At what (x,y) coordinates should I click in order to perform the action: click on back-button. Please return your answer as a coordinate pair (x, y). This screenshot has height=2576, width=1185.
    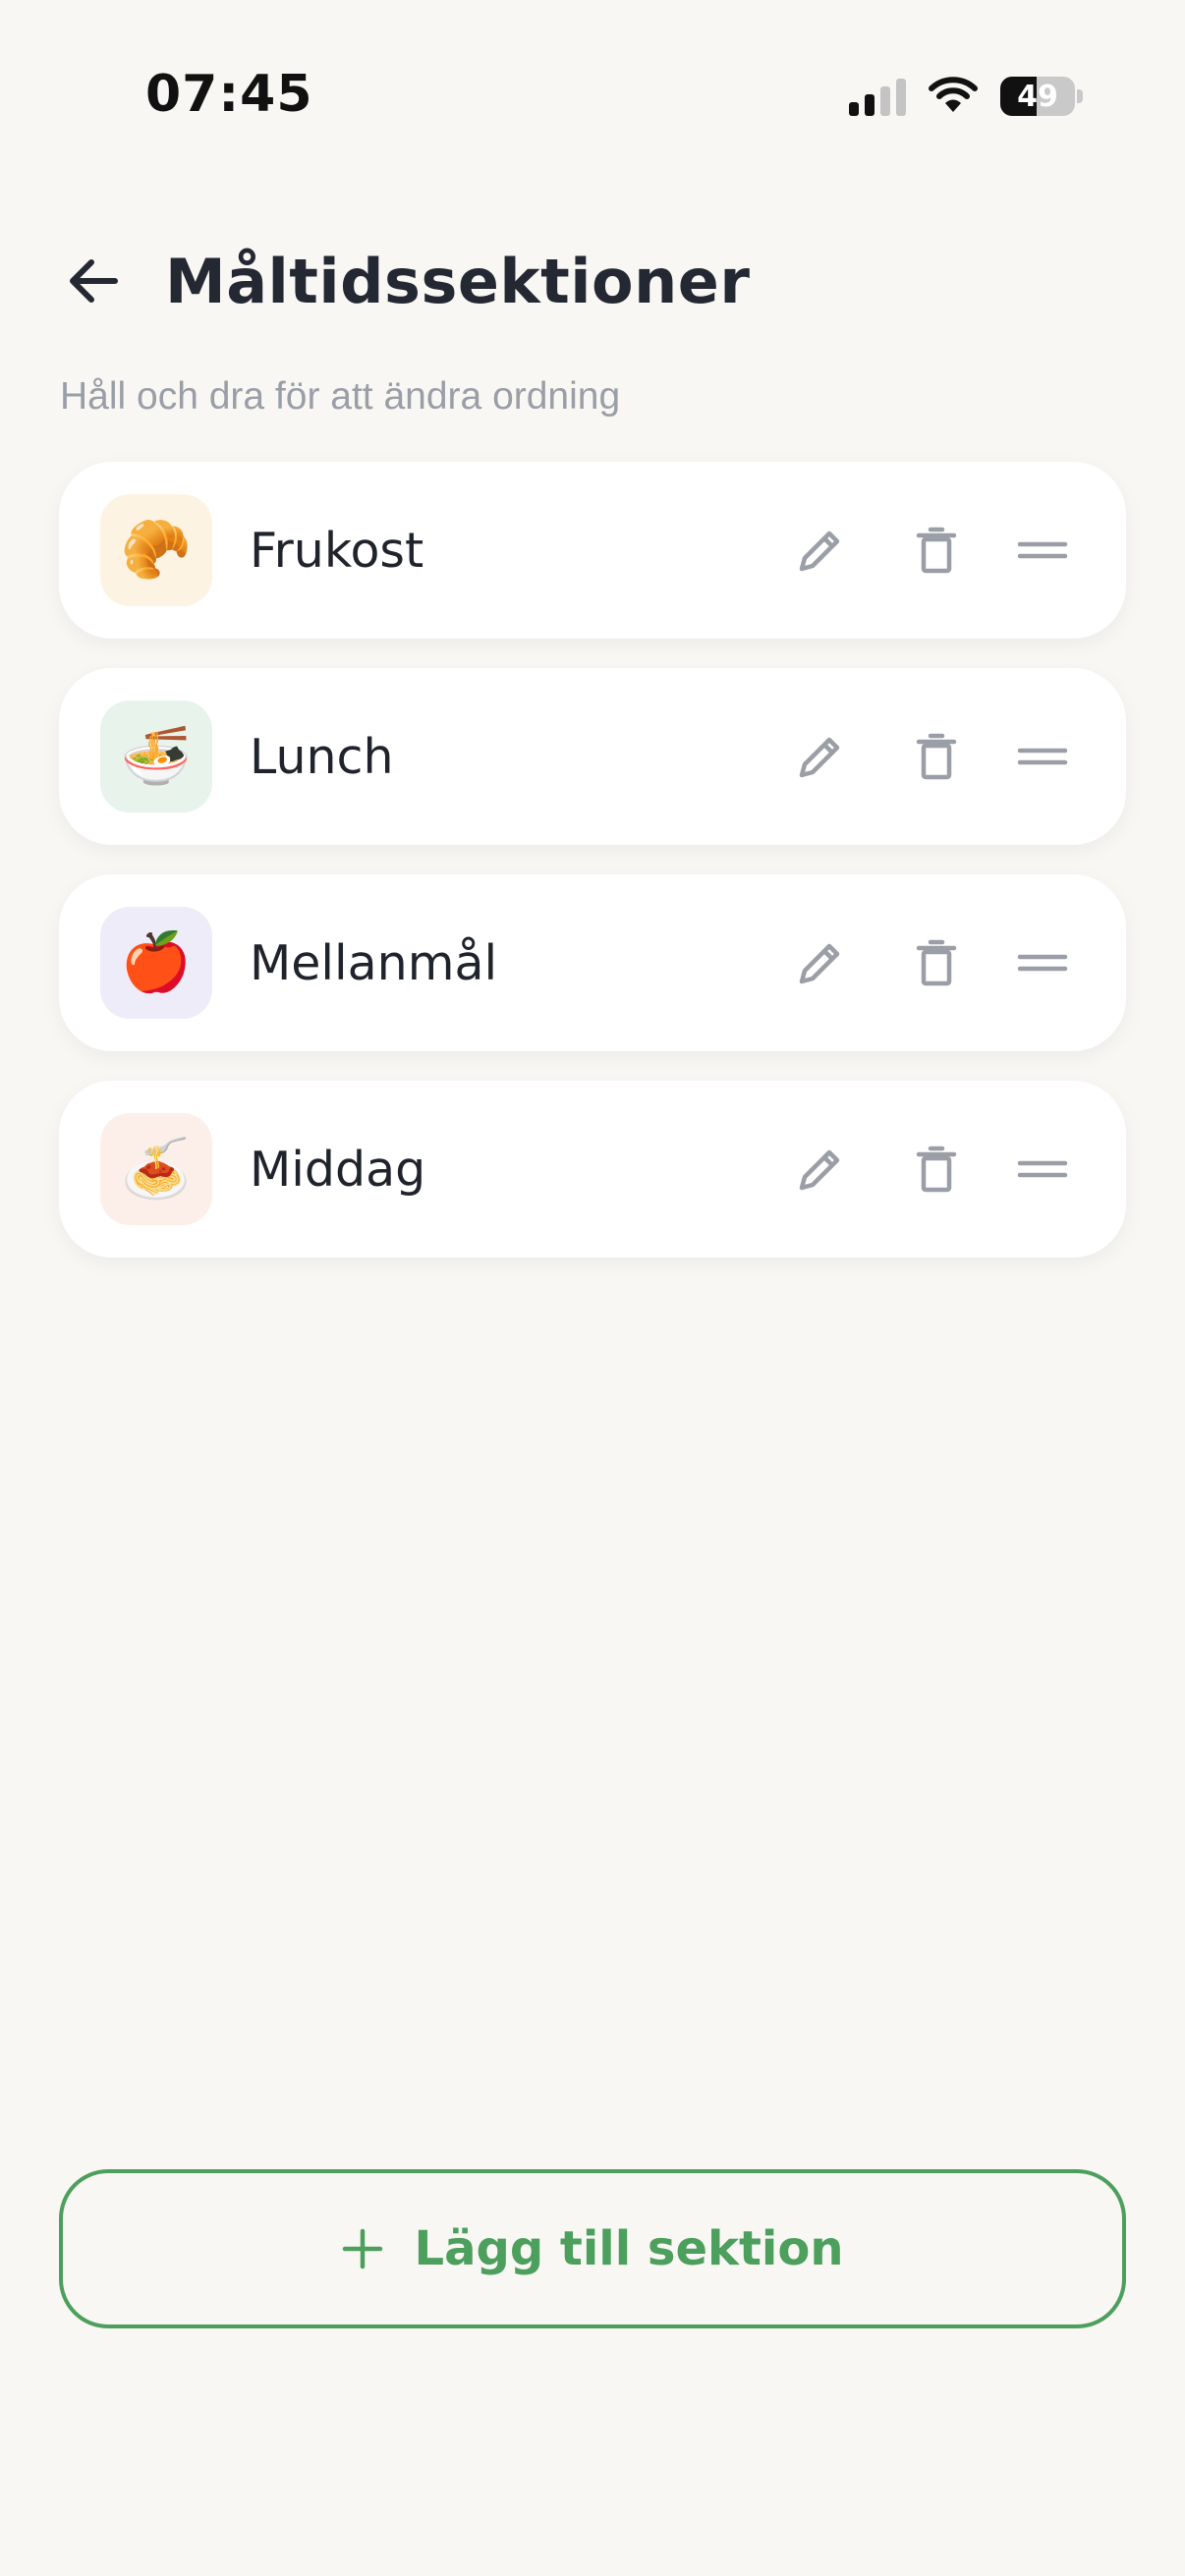
    Looking at the image, I should click on (93, 281).